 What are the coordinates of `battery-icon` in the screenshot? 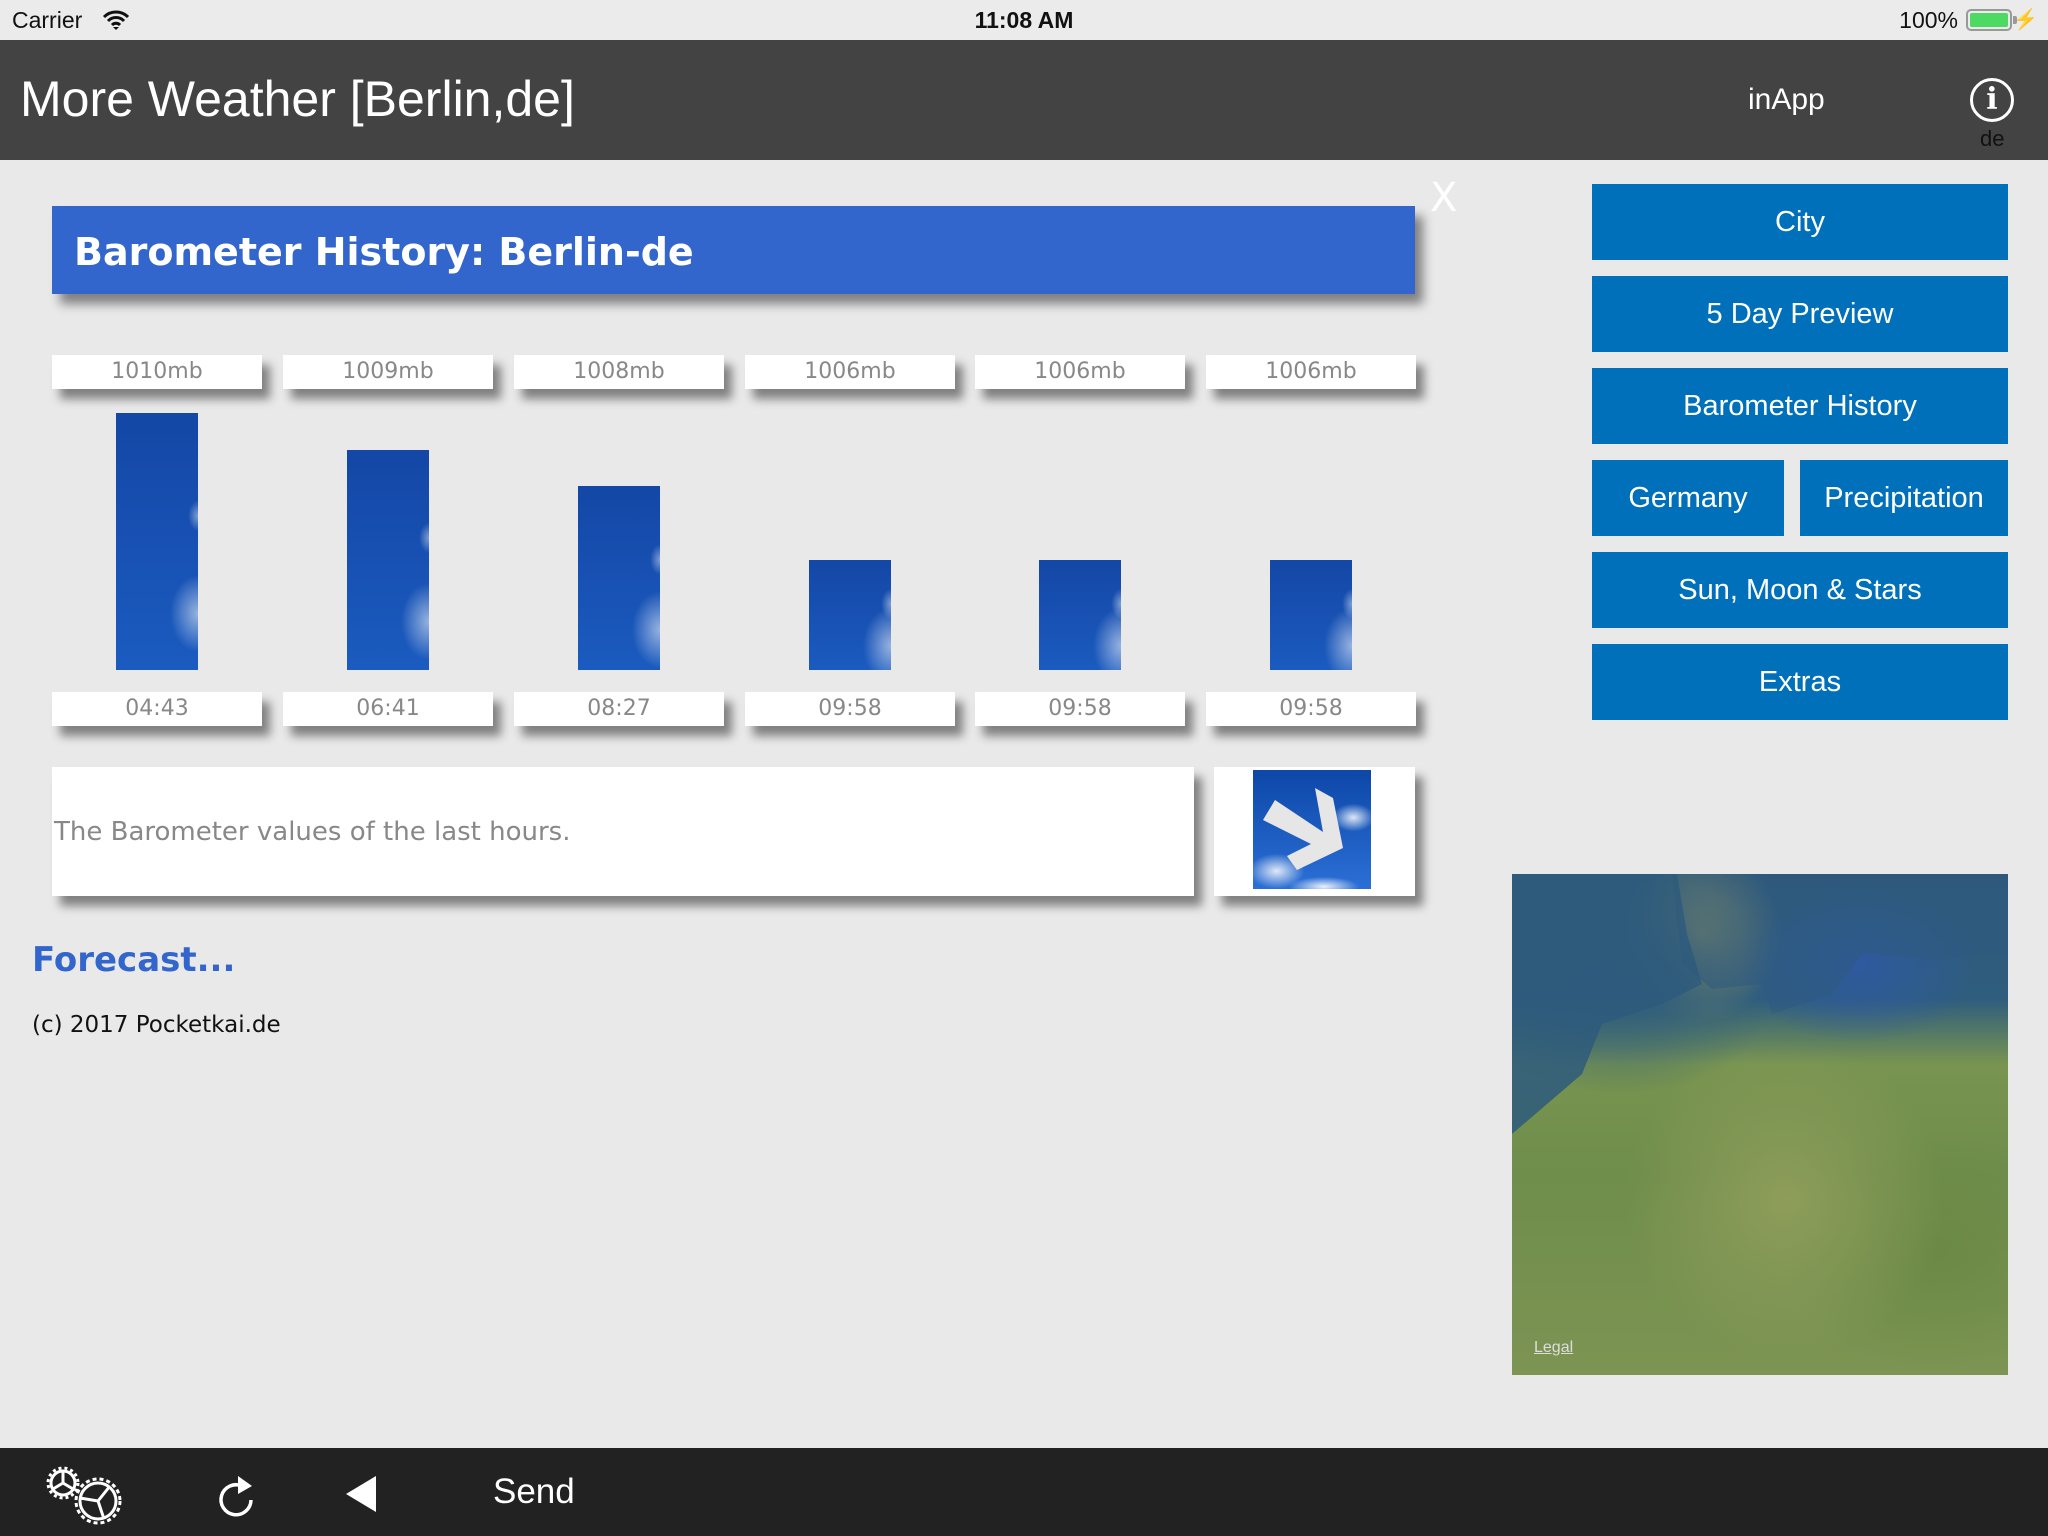 It's located at (1989, 20).